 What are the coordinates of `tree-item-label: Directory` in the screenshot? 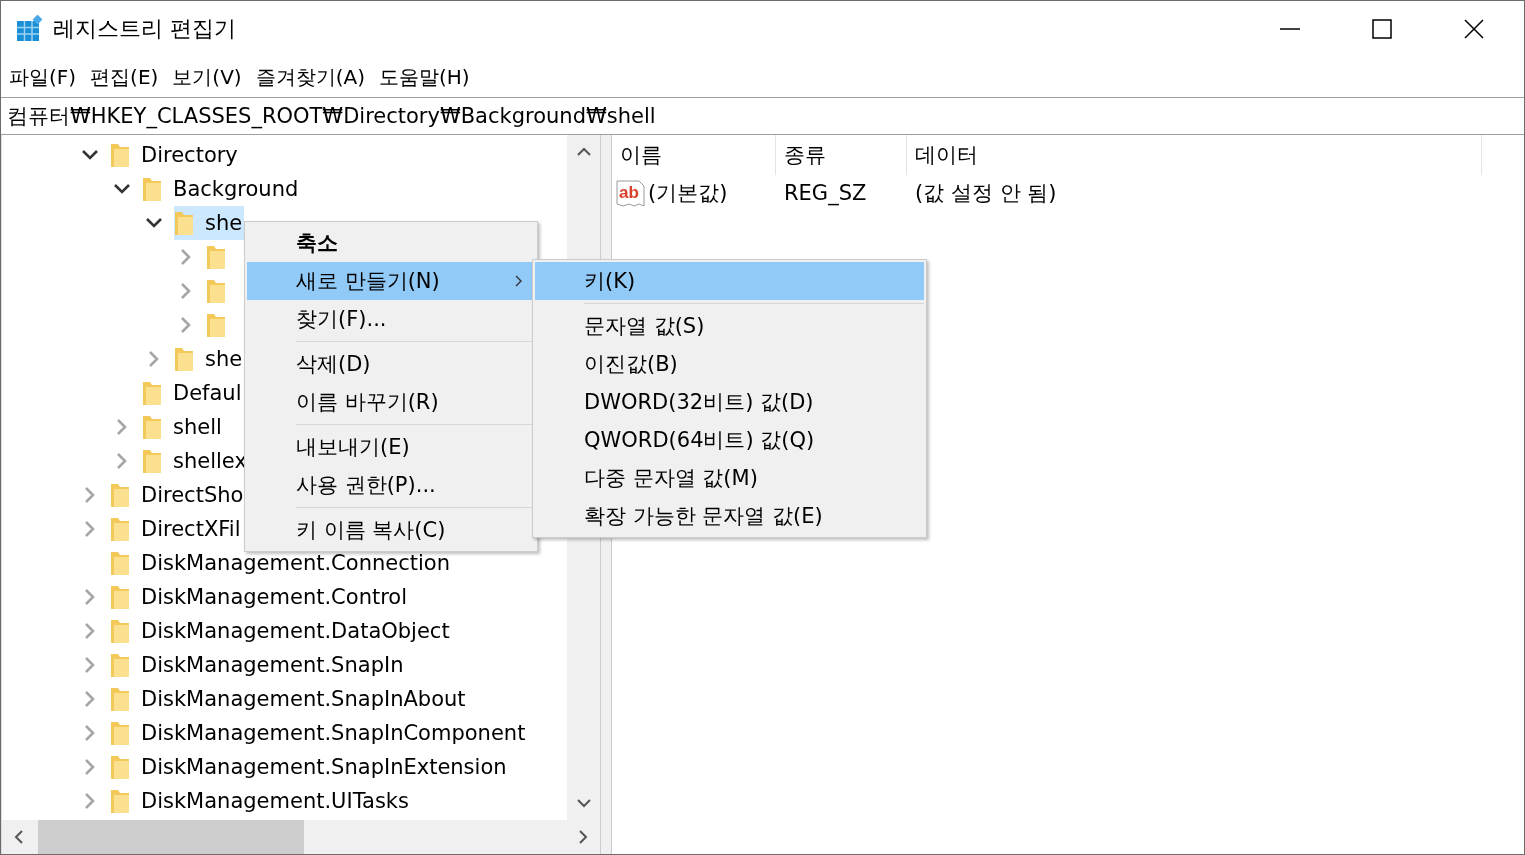 It's located at (189, 155).